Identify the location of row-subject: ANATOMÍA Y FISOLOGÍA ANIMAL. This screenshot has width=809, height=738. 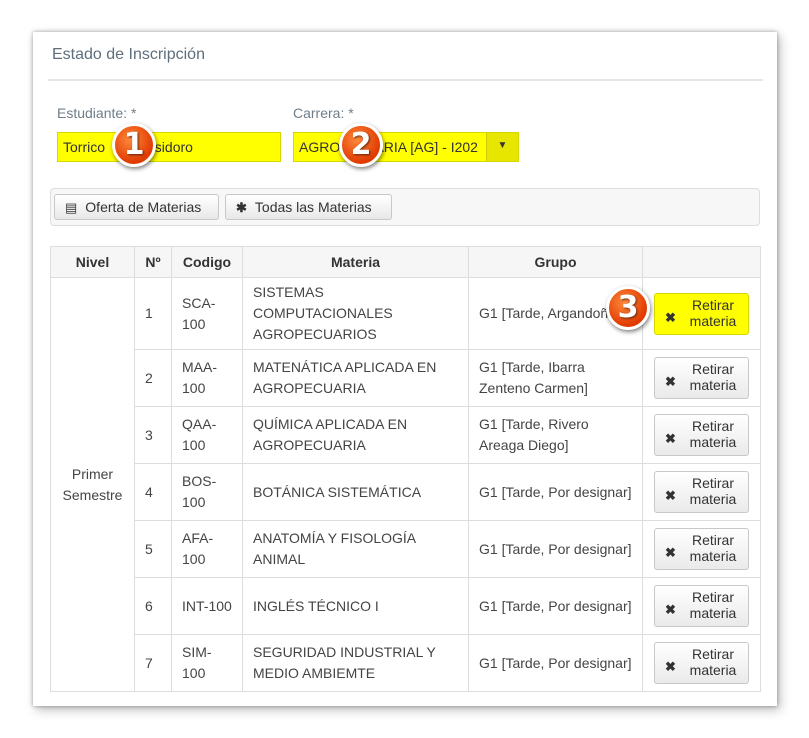
(355, 549).